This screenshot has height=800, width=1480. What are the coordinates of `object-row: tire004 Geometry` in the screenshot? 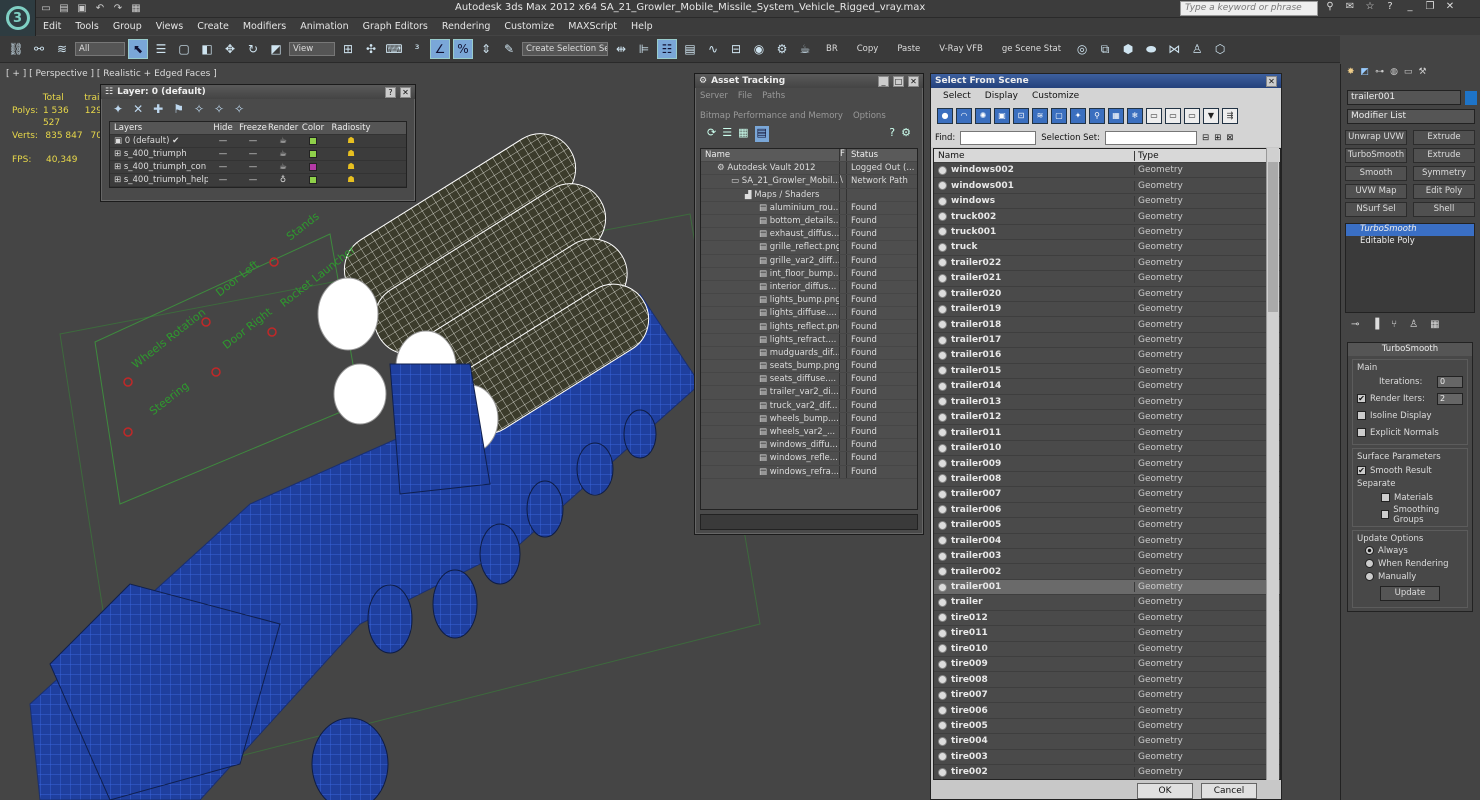 It's located at (1107, 742).